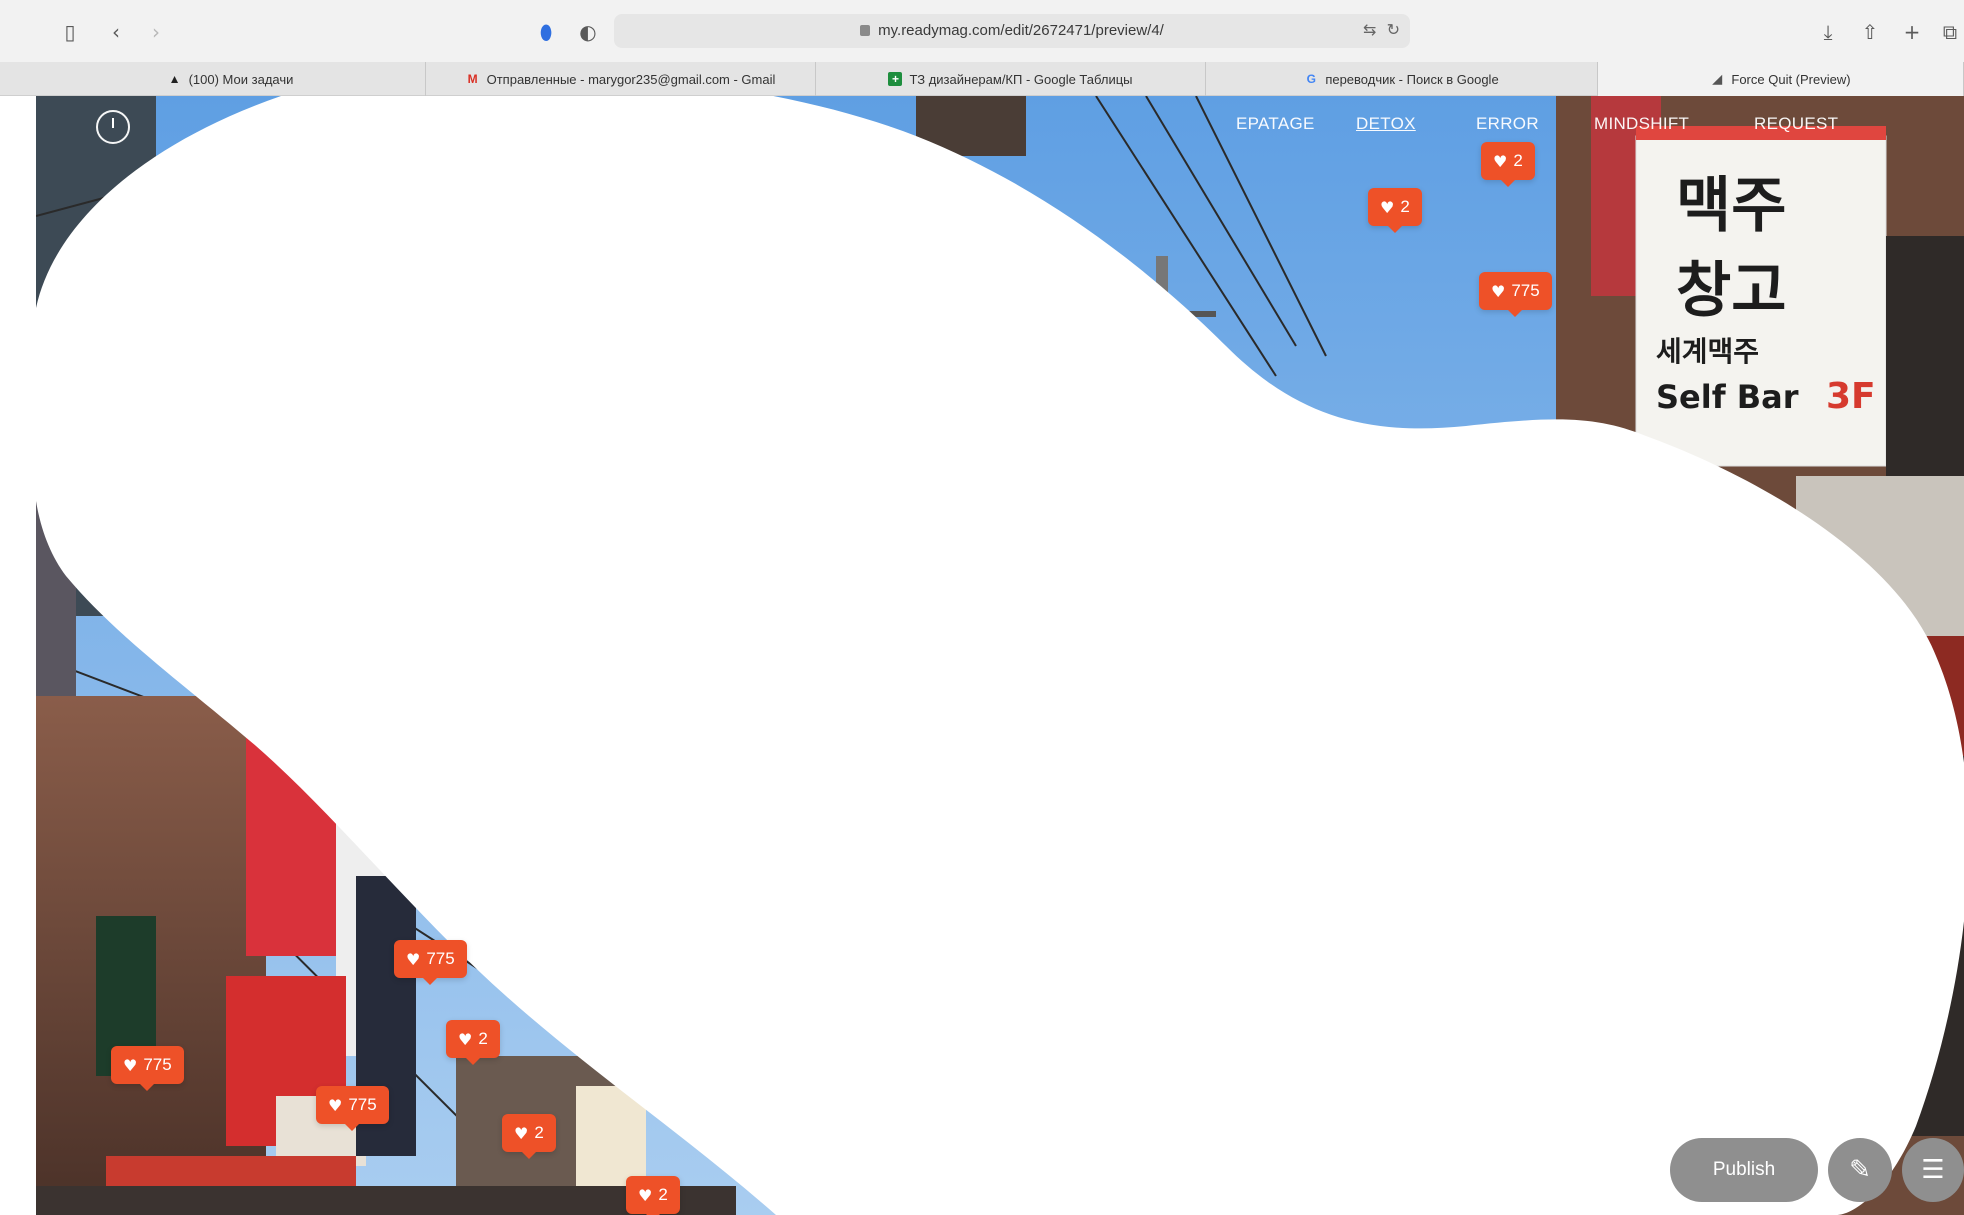 This screenshot has width=1964, height=1215. I want to click on tab-force-quit: ◢ Force Quit (Preview), so click(1781, 79).